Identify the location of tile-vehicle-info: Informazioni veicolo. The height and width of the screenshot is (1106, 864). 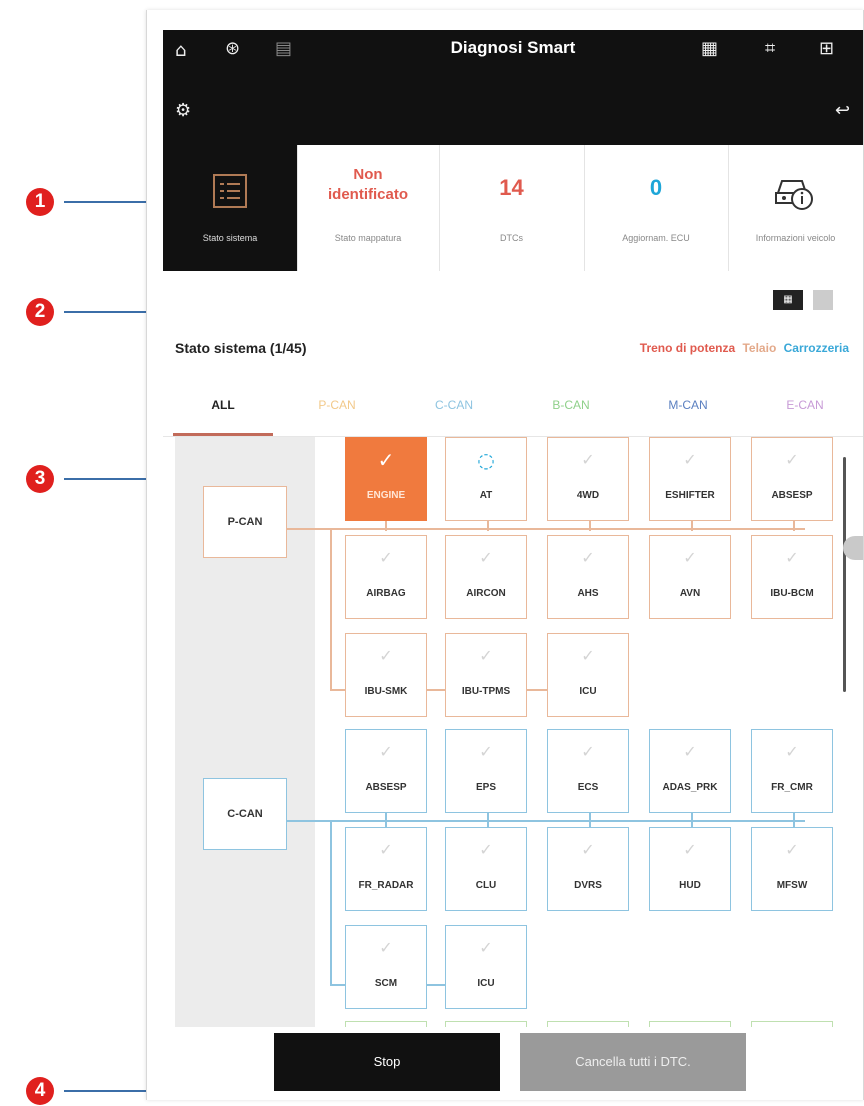
(795, 208).